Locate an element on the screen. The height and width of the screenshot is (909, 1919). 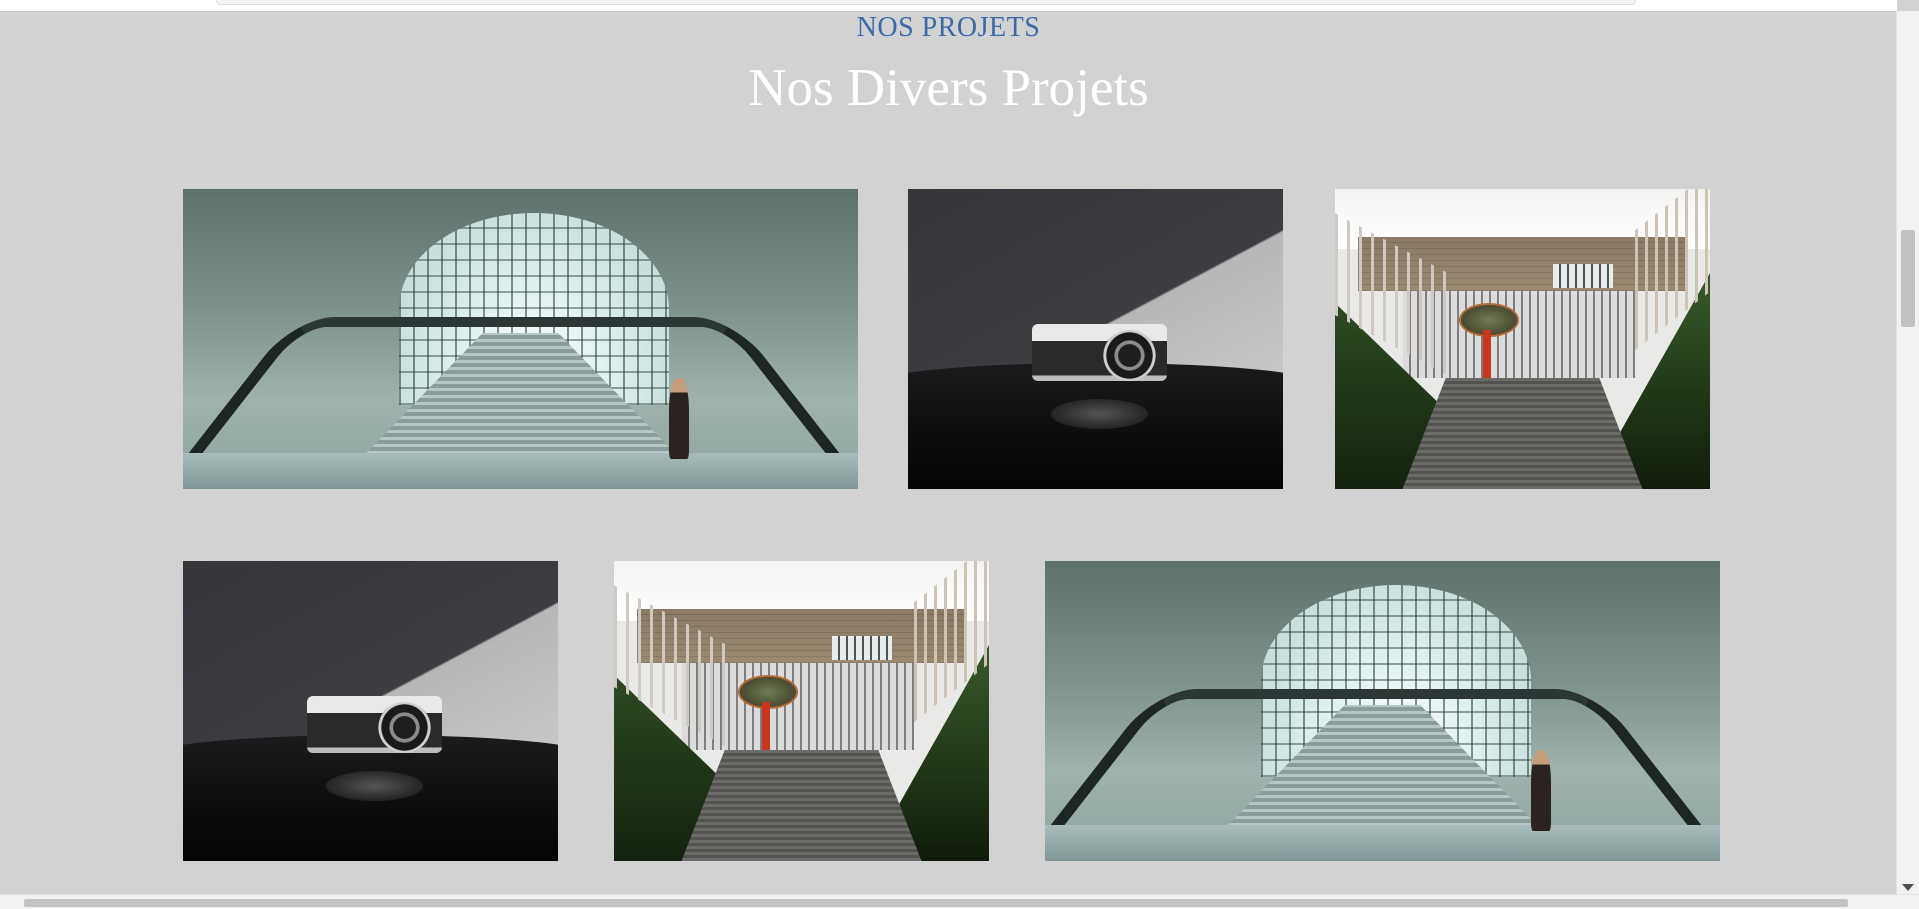
vertical-scrollbar-thumb is located at coordinates (1908, 278).